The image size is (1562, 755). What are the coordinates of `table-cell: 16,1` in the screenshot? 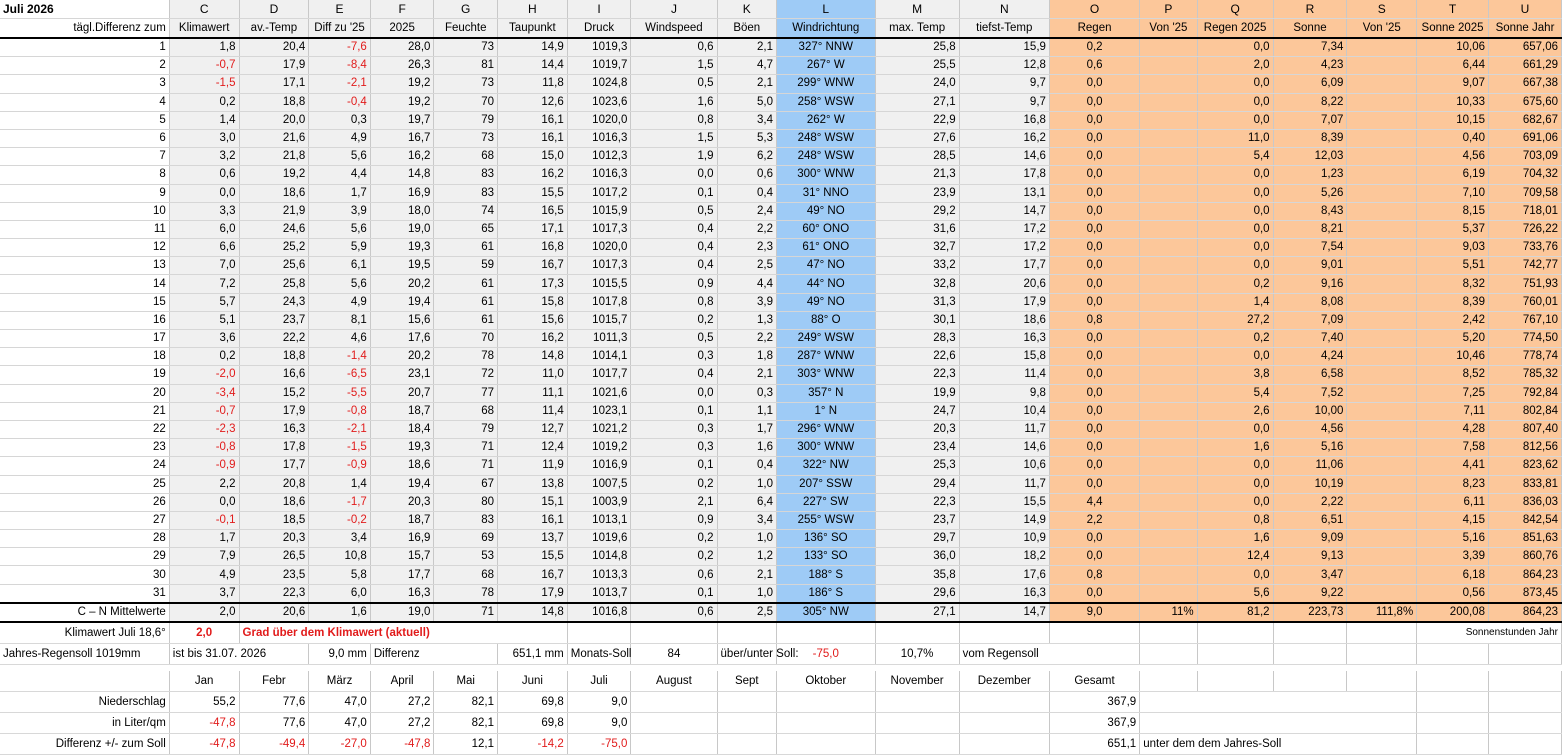 It's located at (532, 139).